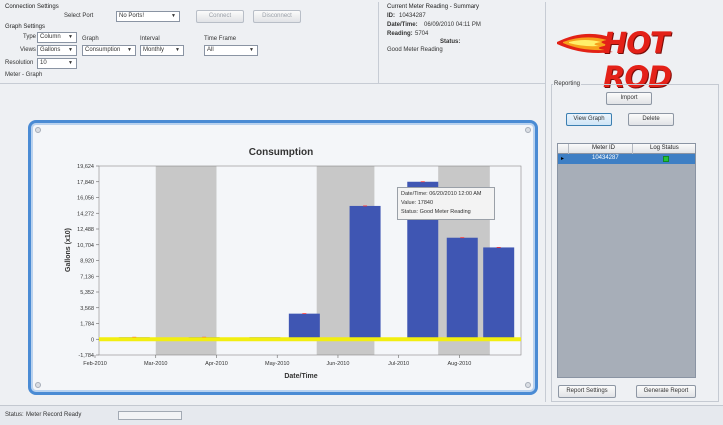  Describe the element at coordinates (85, 183) in the screenshot. I see `y-tick-label: 17,840` at that location.